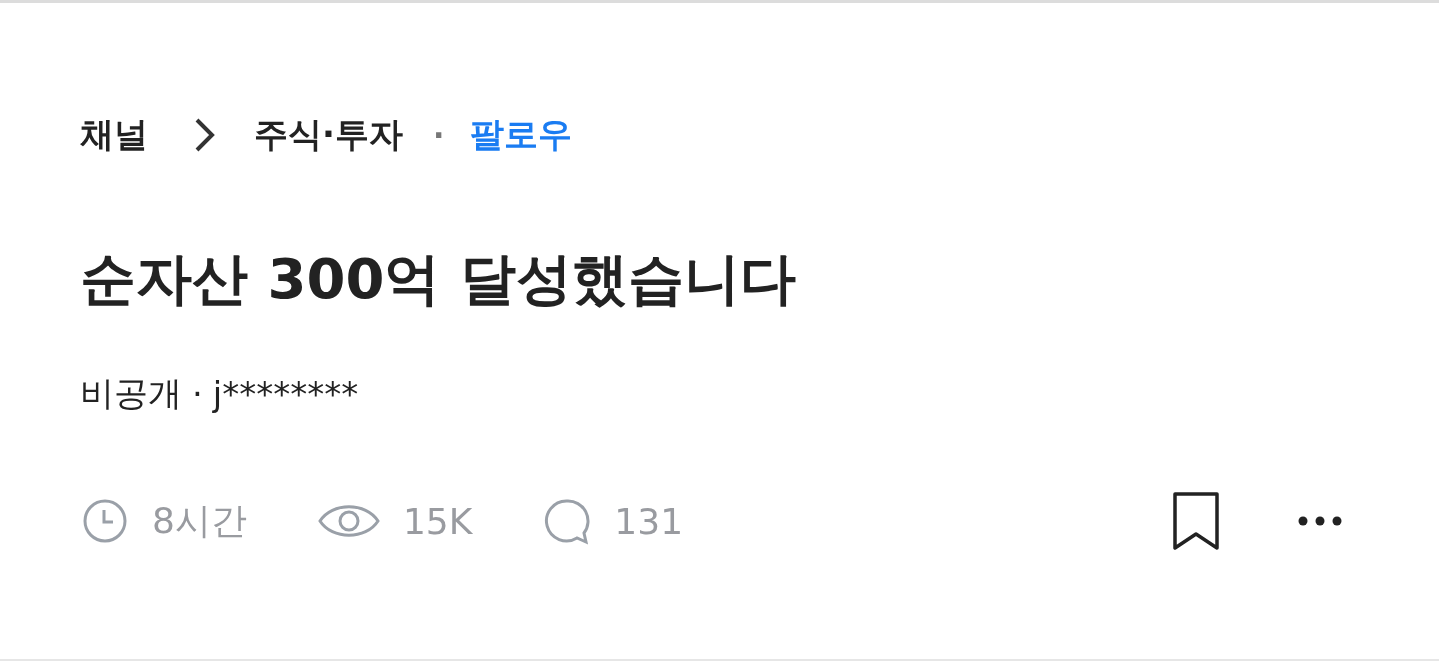 The image size is (1439, 661). I want to click on bookmark-button, so click(1196, 521).